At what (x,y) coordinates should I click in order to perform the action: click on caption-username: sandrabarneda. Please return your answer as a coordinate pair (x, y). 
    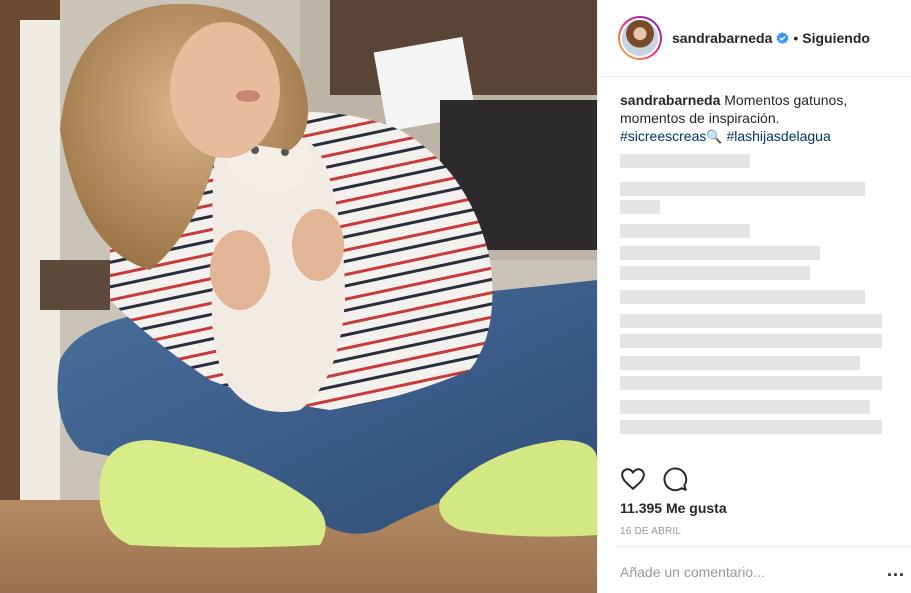
    Looking at the image, I should click on (670, 100).